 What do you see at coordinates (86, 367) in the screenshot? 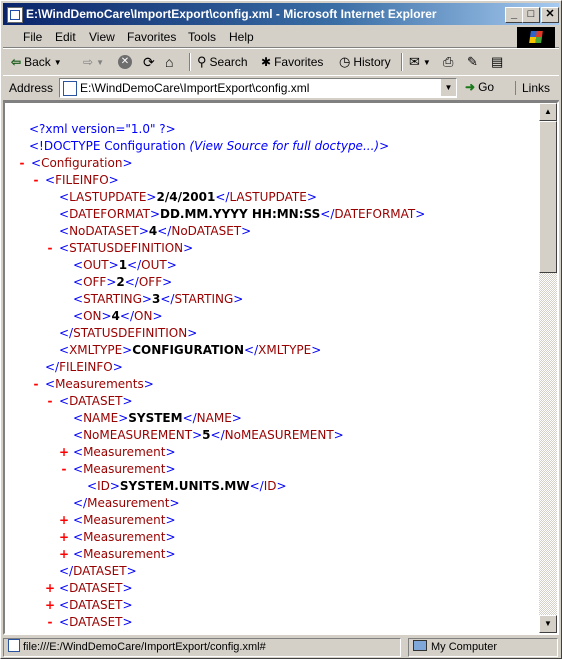
I see `tag-name: FILEINFO` at bounding box center [86, 367].